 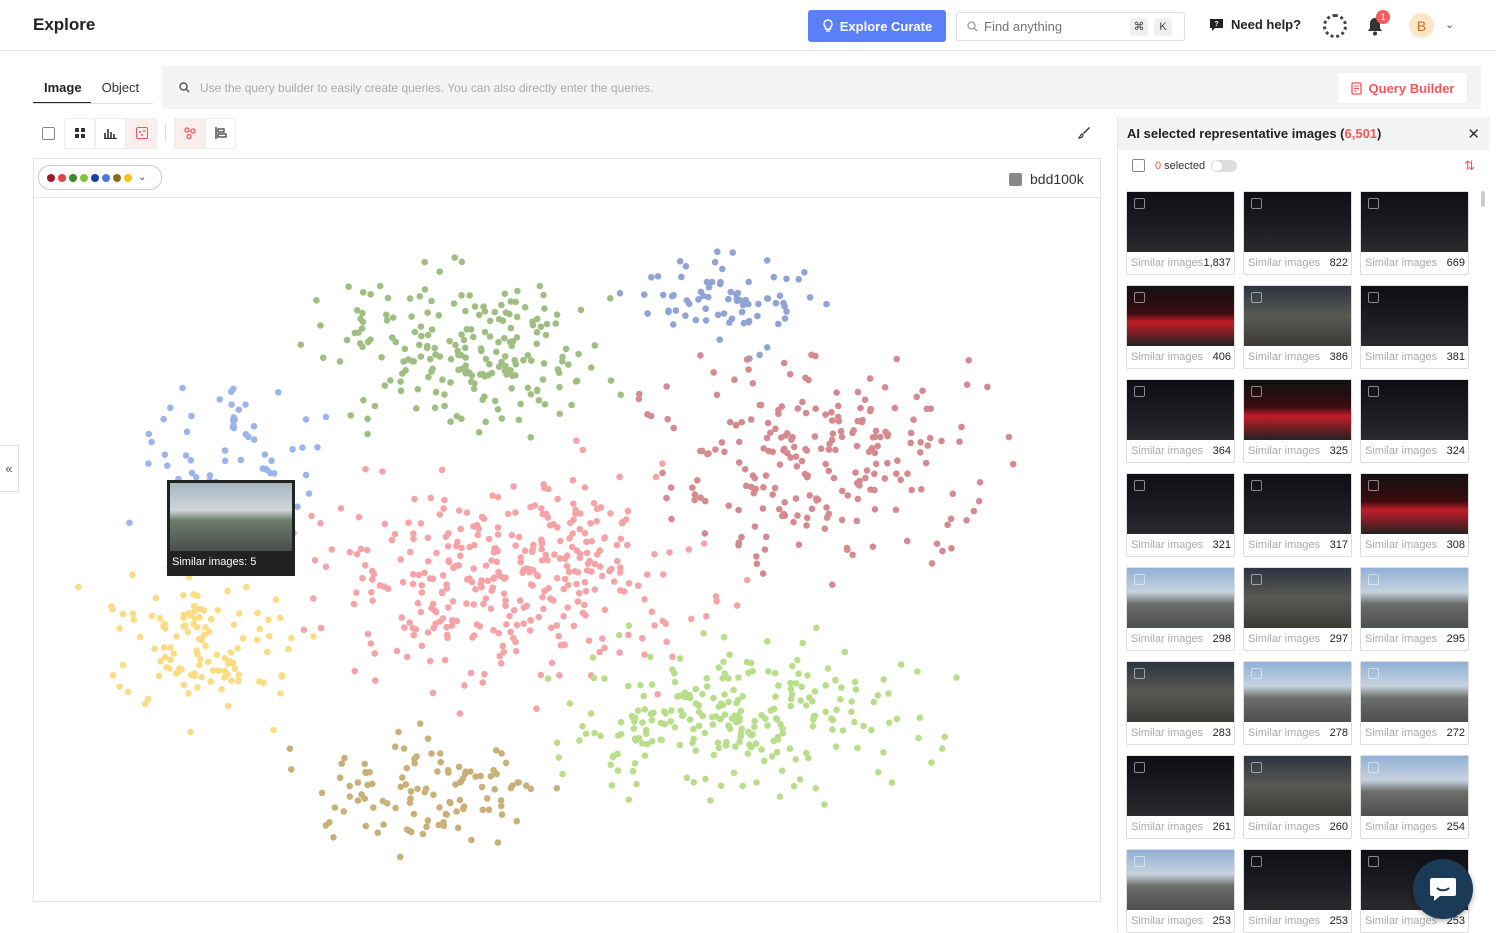 I want to click on grid-view-button, so click(x=79, y=133).